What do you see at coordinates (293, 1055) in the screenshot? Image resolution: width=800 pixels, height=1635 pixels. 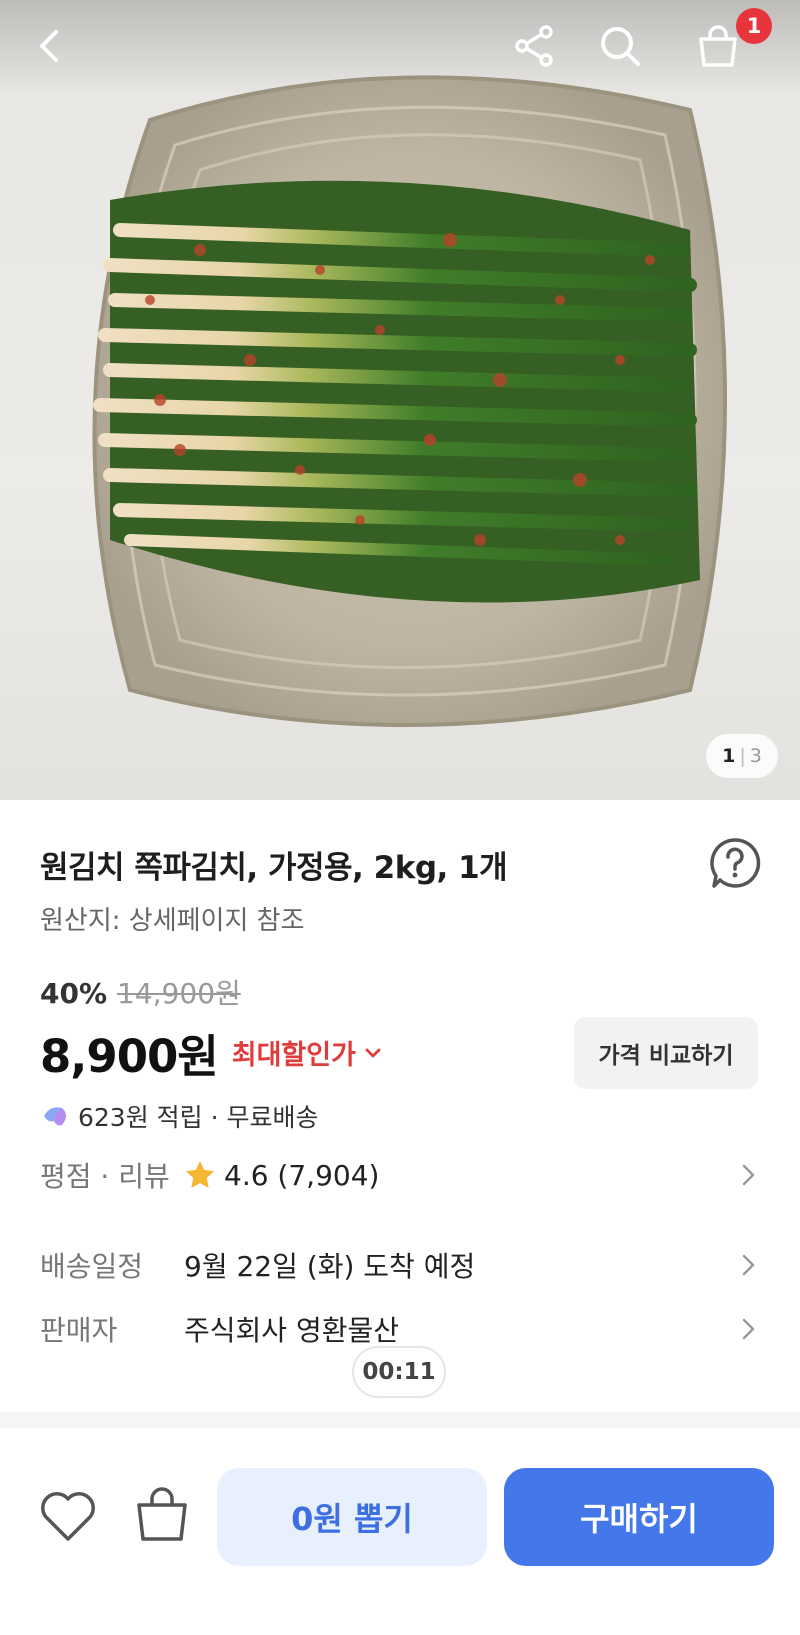 I see `max-discount-label: 최대할인가` at bounding box center [293, 1055].